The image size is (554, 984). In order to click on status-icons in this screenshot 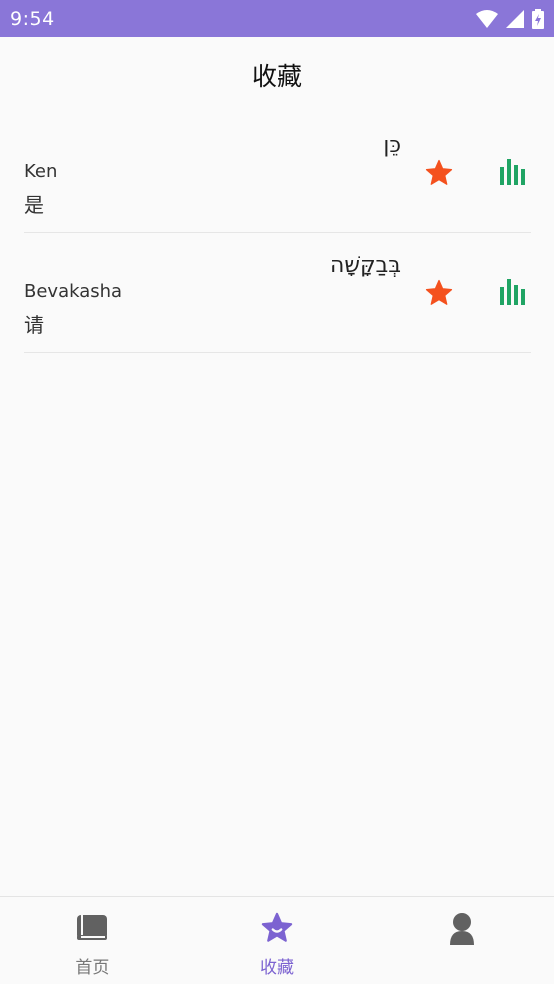, I will do `click(510, 18)`.